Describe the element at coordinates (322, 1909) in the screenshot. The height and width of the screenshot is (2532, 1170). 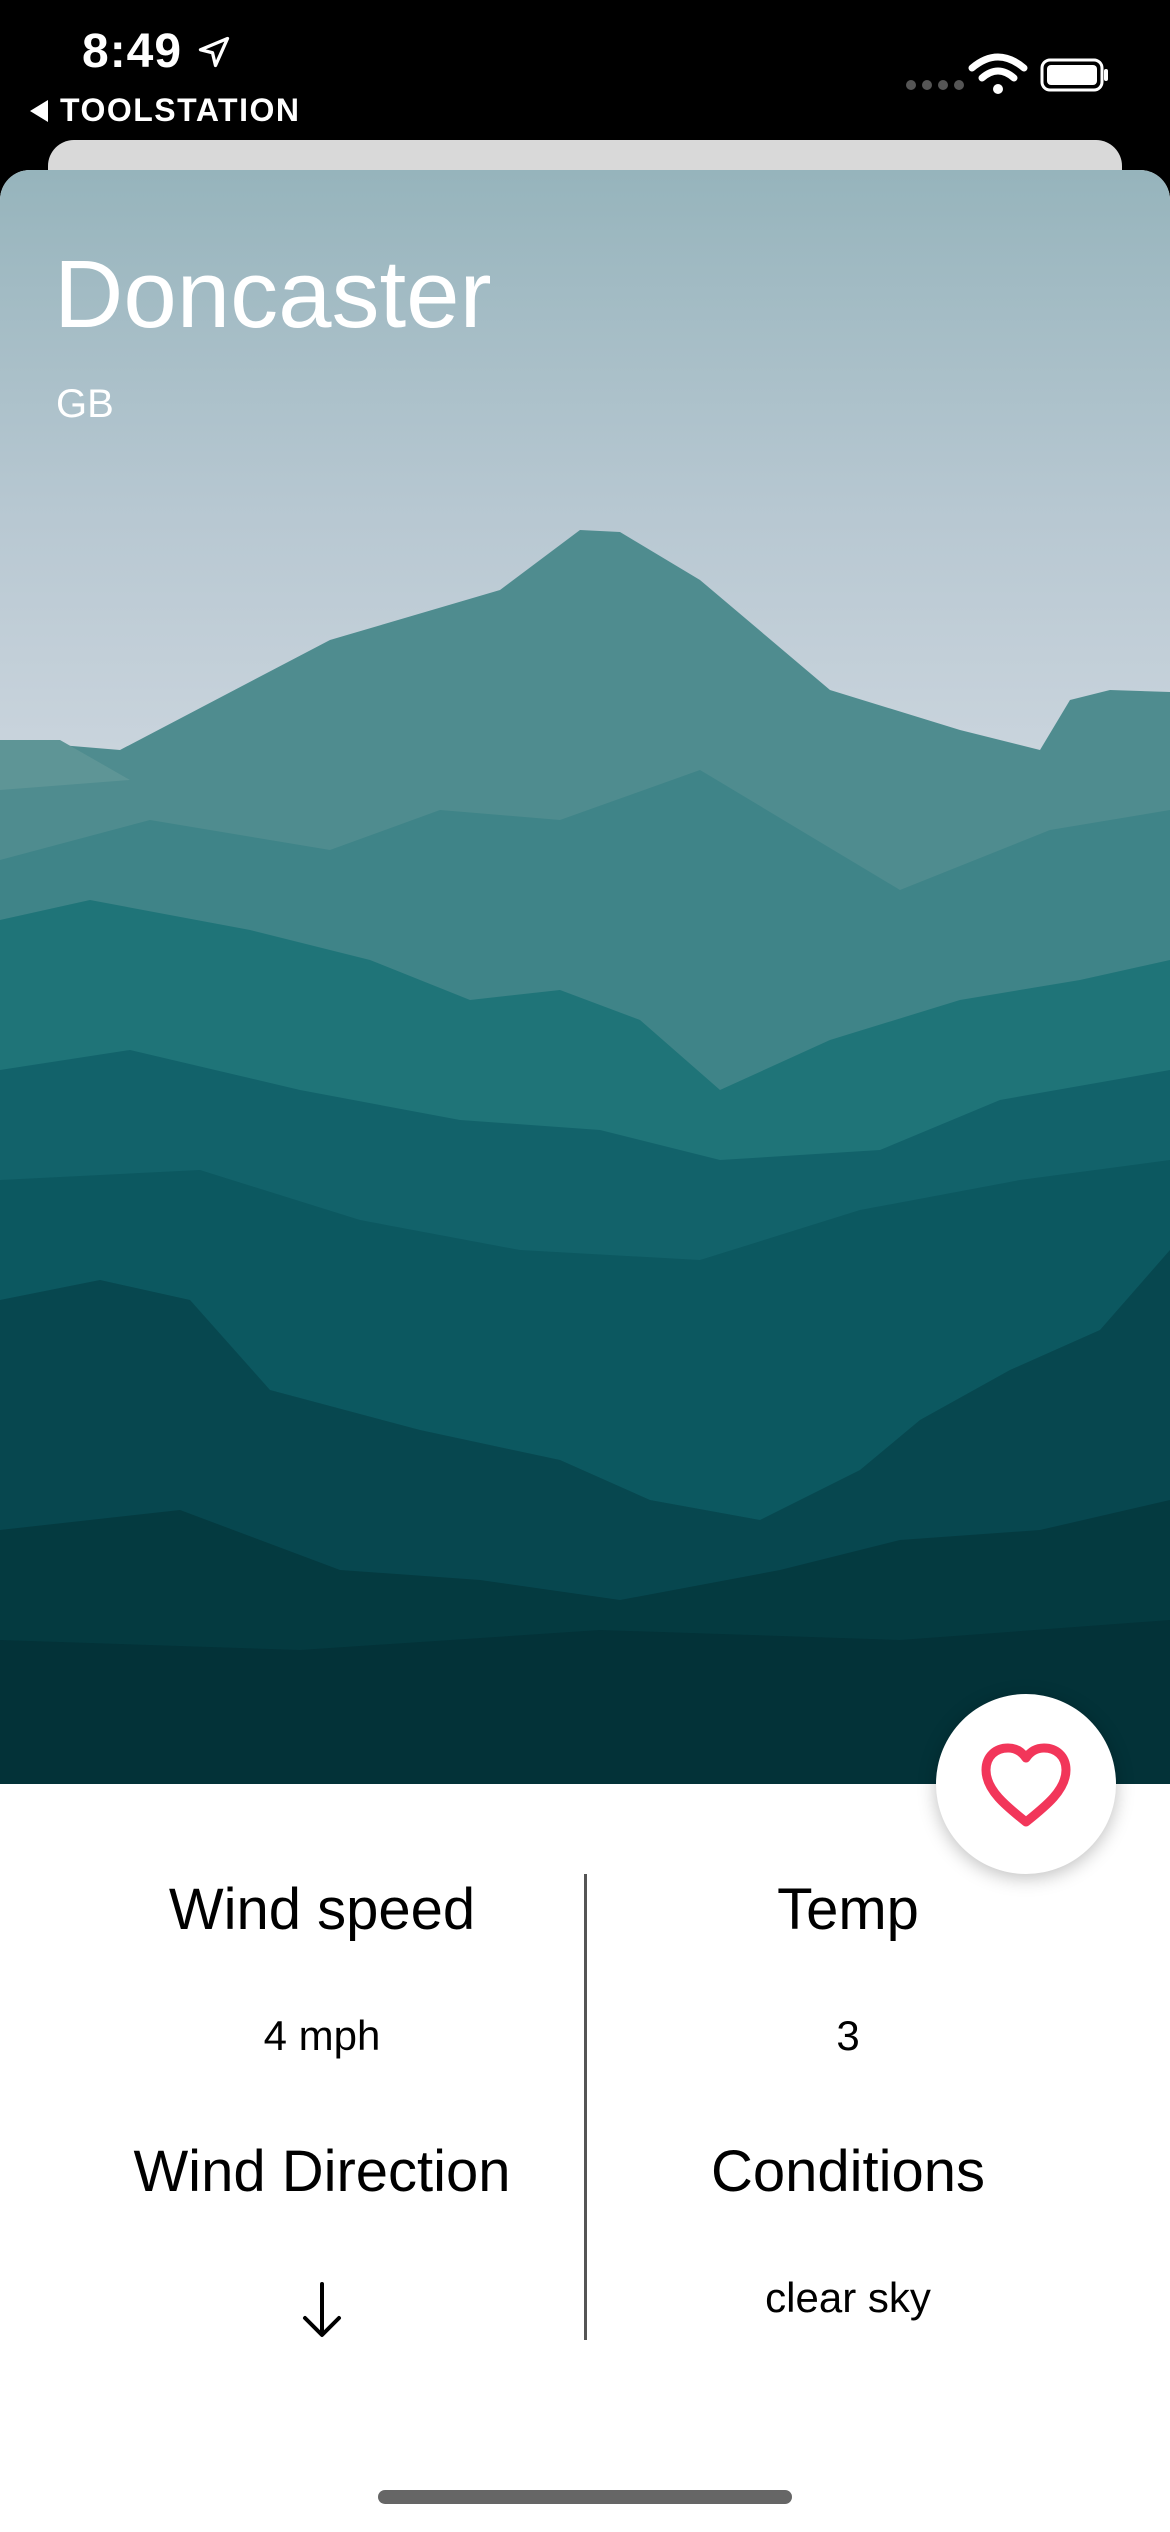
I see `wind-speed-label: Wind speed` at that location.